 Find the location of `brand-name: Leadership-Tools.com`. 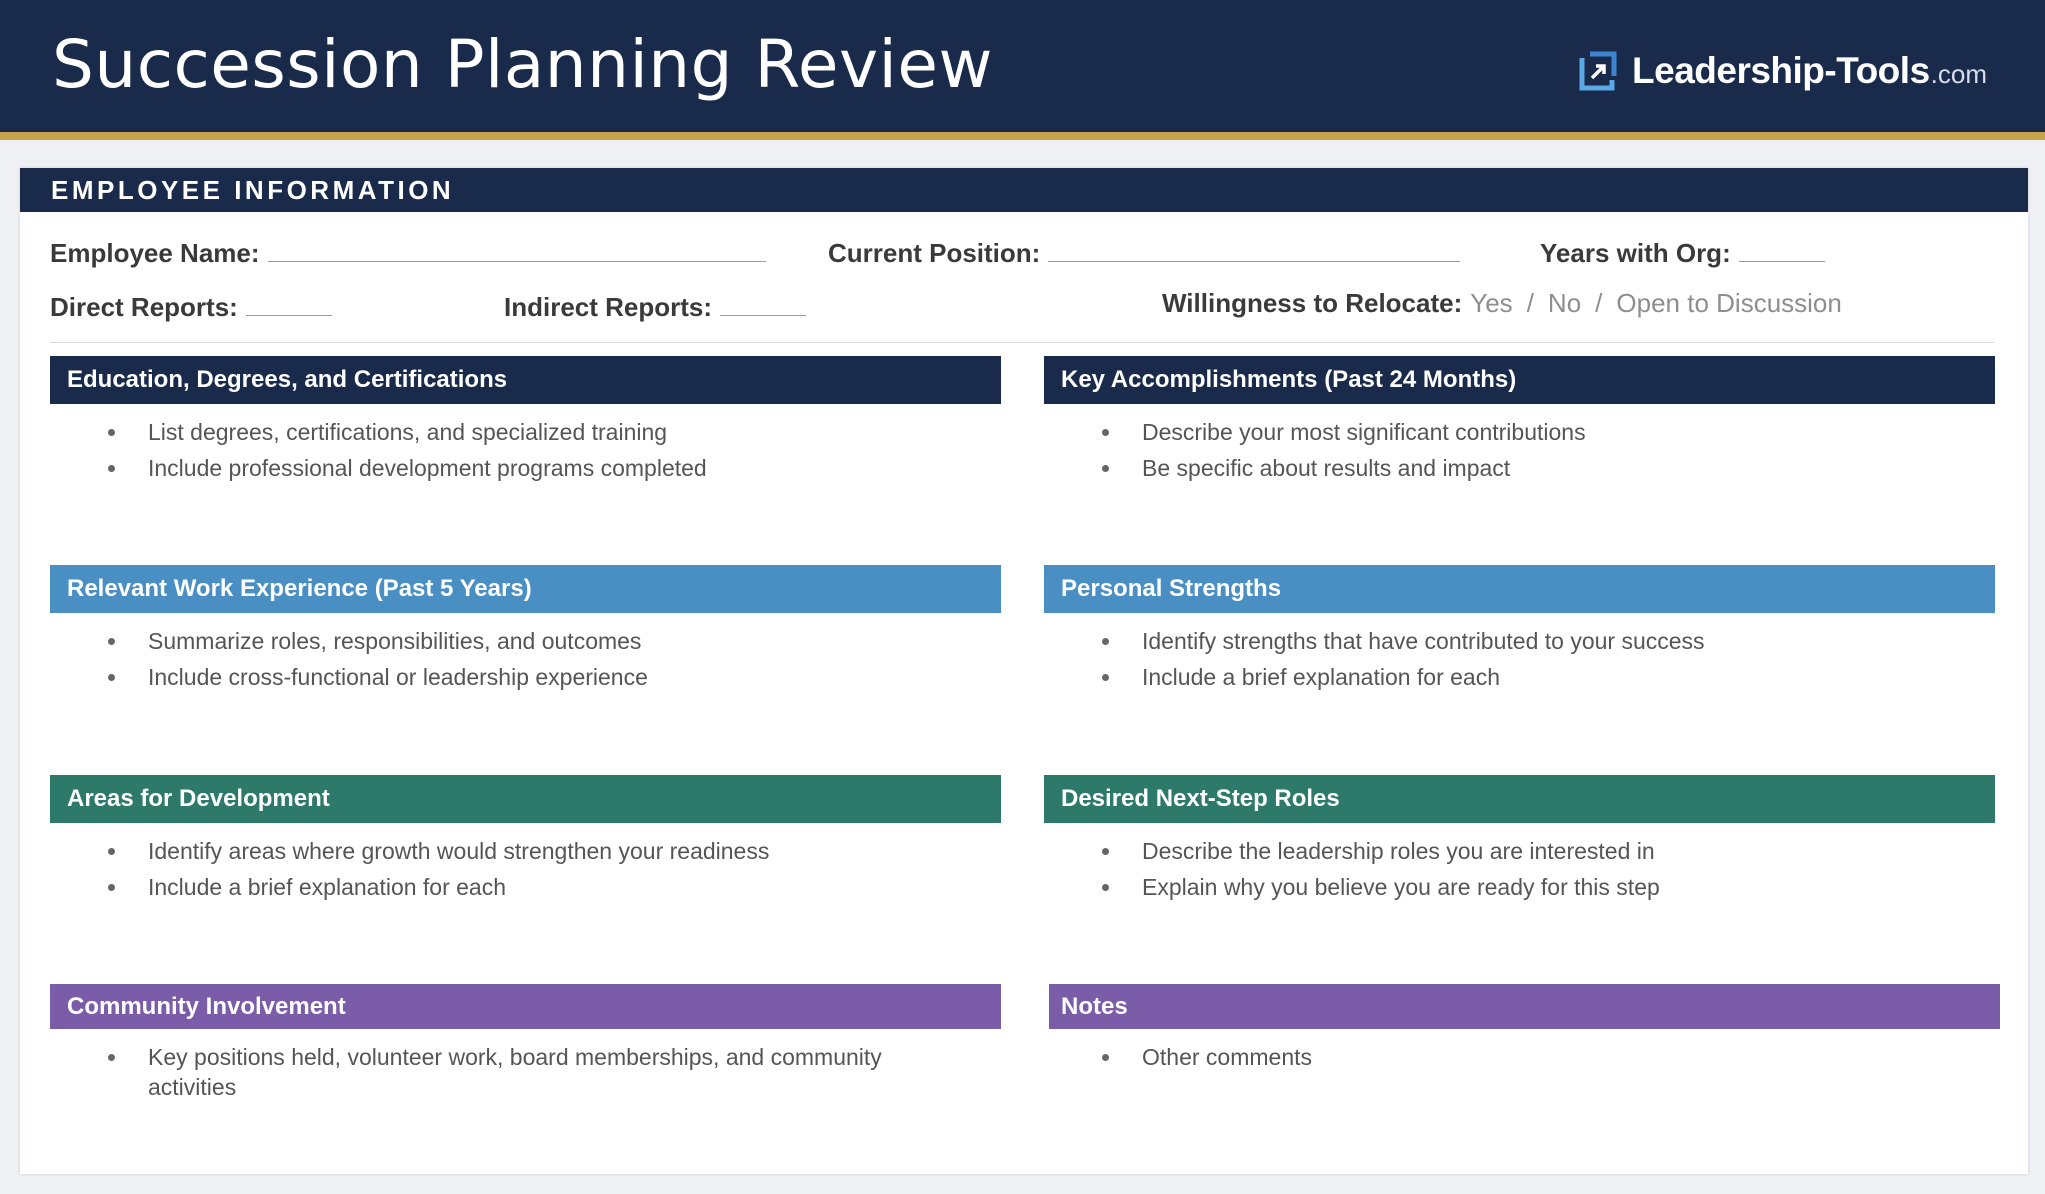

brand-name: Leadership-Tools.com is located at coordinates (1809, 71).